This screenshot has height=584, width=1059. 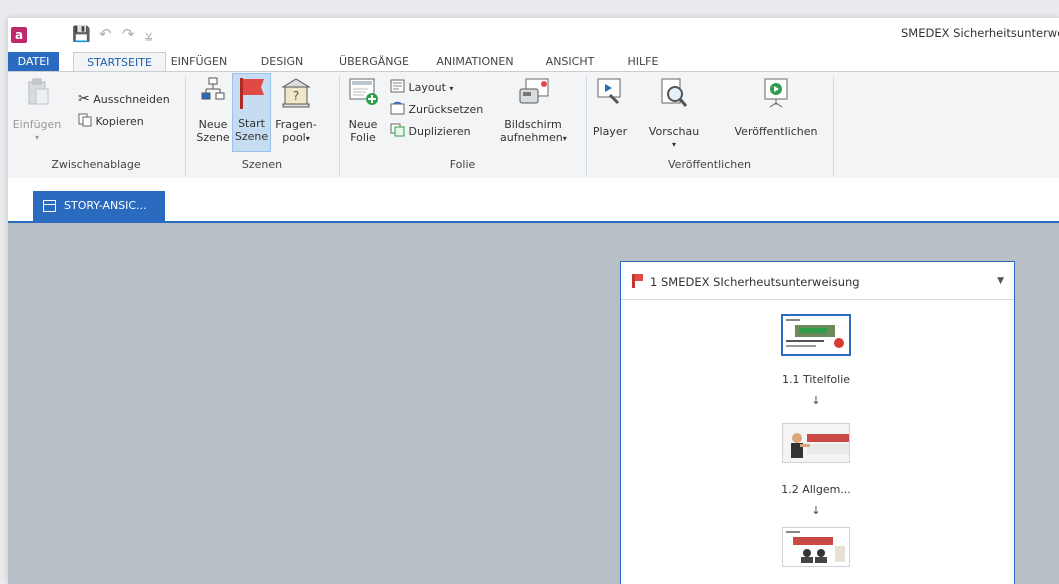 What do you see at coordinates (397, 130) in the screenshot?
I see `duplicate-icon` at bounding box center [397, 130].